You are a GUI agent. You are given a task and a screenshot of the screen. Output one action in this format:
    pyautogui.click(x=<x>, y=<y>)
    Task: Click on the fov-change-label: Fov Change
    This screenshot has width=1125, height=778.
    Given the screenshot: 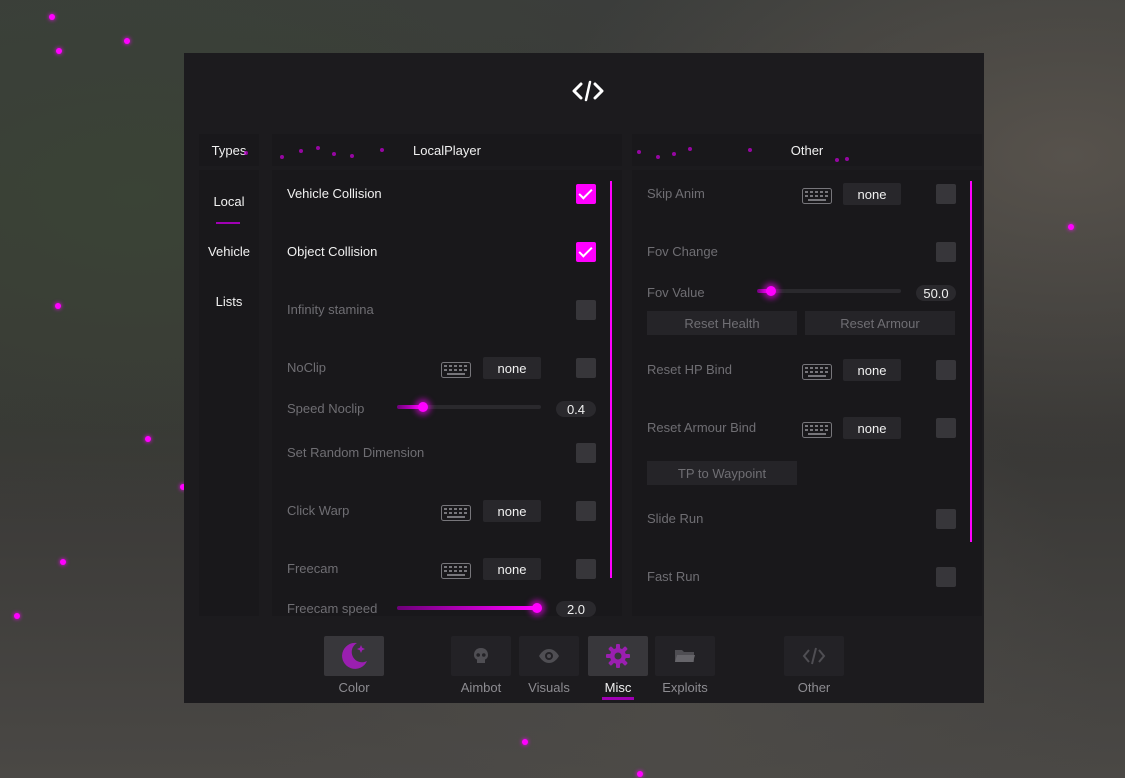 What is the action you would take?
    pyautogui.click(x=682, y=251)
    